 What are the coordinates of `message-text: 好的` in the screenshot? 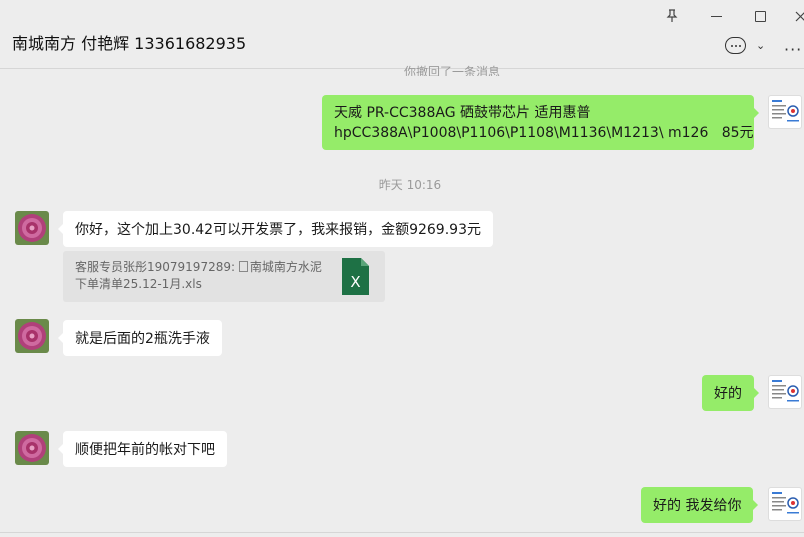 It's located at (728, 394).